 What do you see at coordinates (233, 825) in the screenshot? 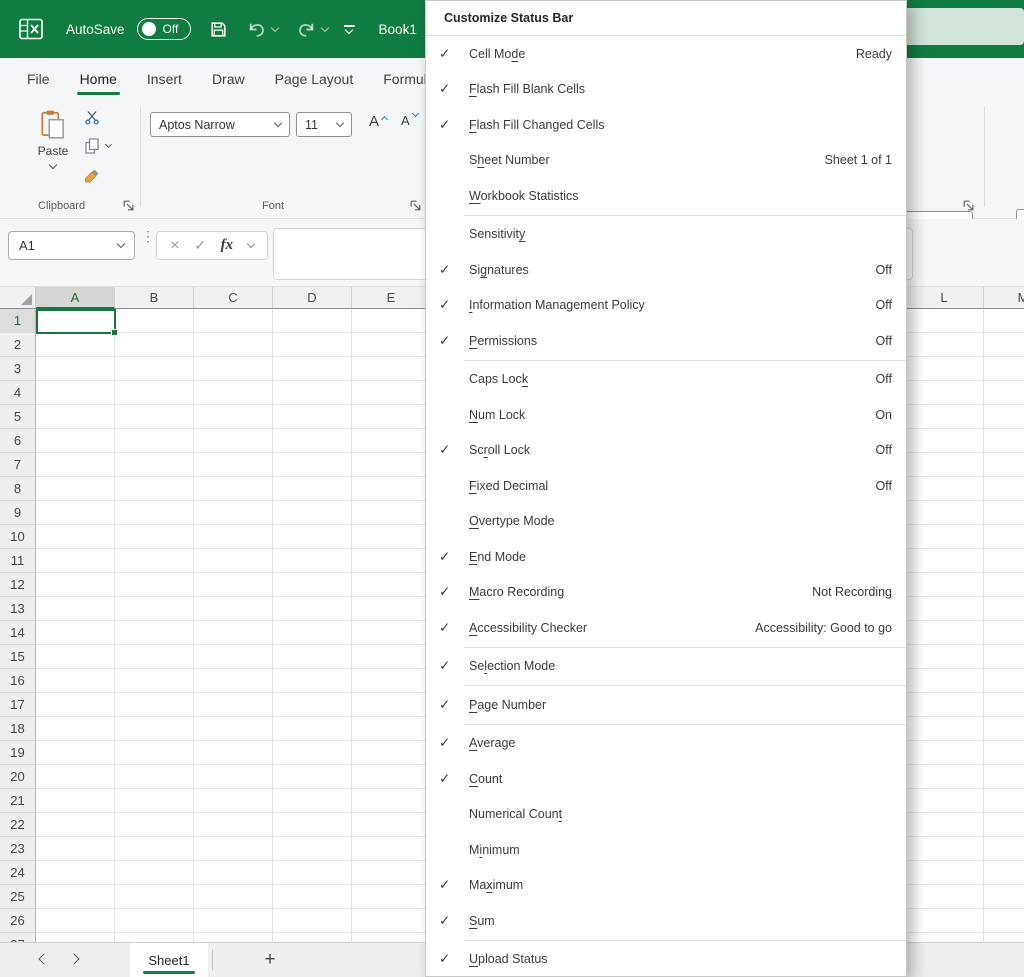
I see `grid-cell-C22` at bounding box center [233, 825].